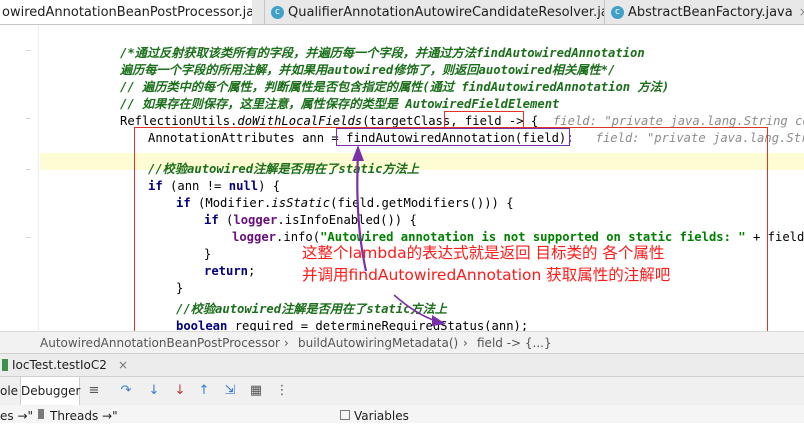  What do you see at coordinates (84, 416) in the screenshot?
I see `tab-threads: Threads →"` at bounding box center [84, 416].